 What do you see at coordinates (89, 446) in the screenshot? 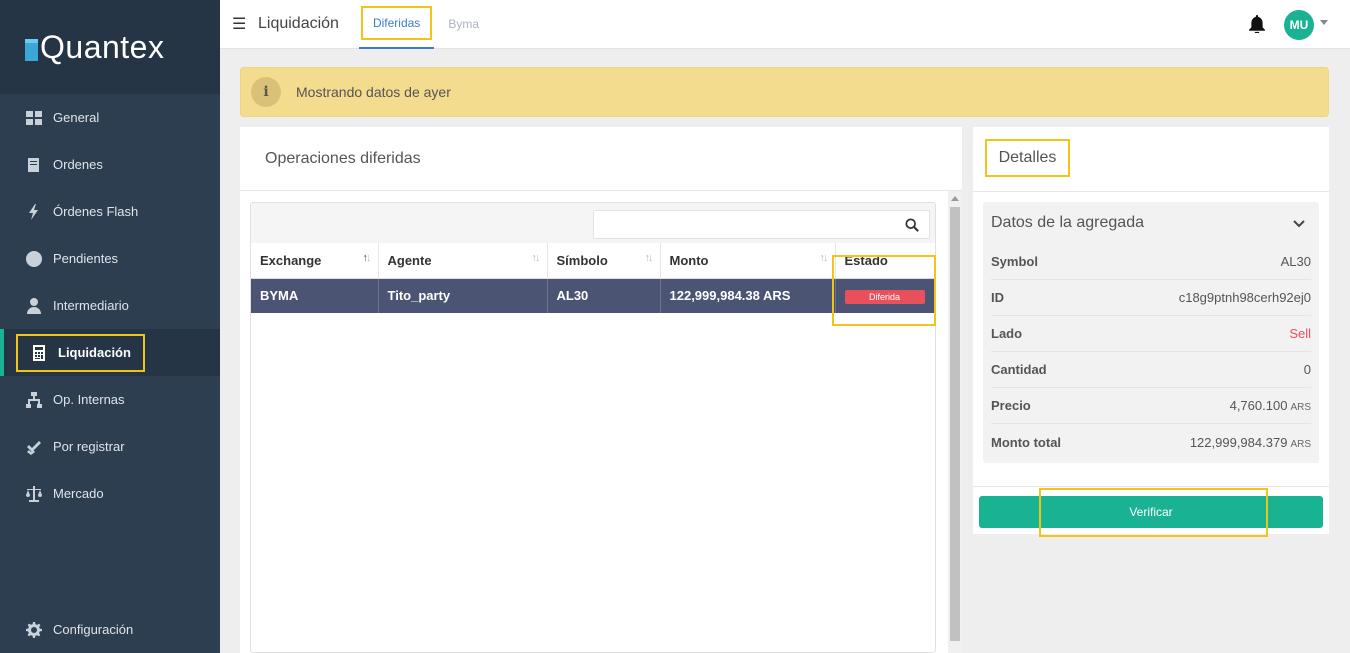
I see `sidebar-item-label: Por registrar` at bounding box center [89, 446].